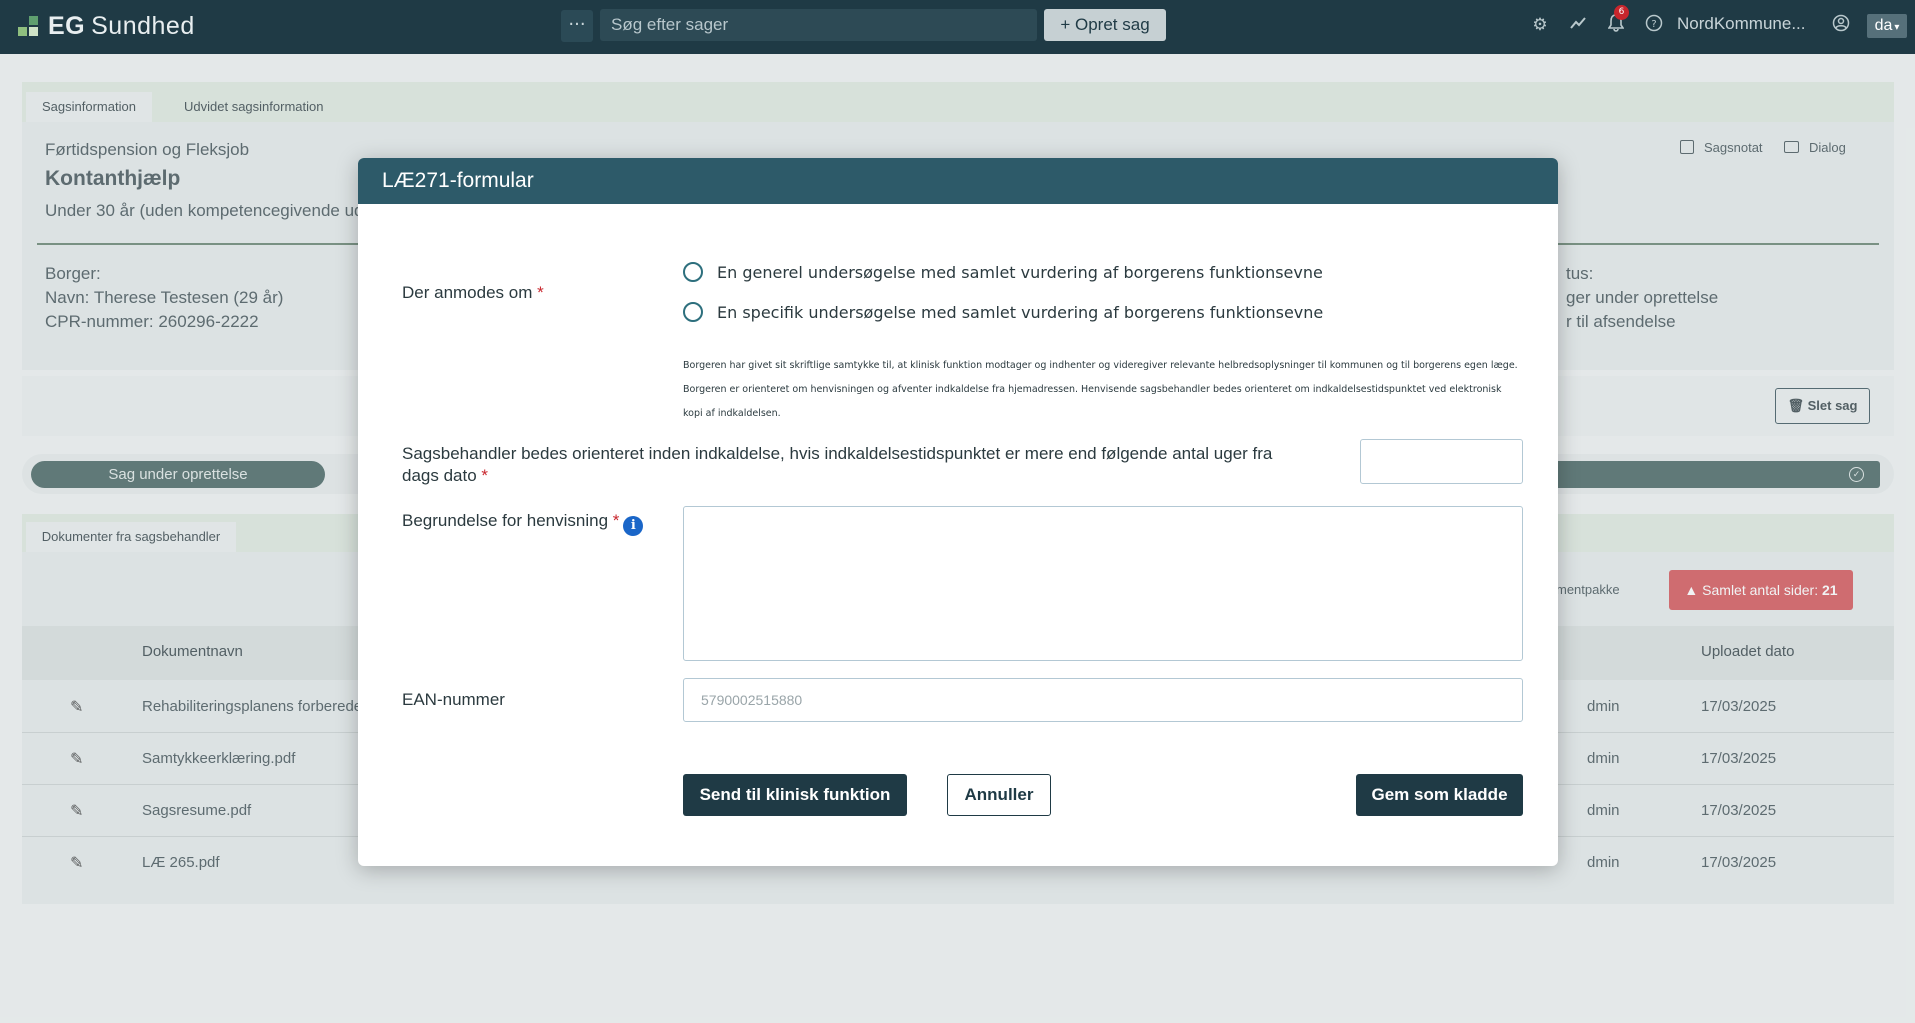 Image resolution: width=1915 pixels, height=1023 pixels. I want to click on brand-name: EG, so click(67, 26).